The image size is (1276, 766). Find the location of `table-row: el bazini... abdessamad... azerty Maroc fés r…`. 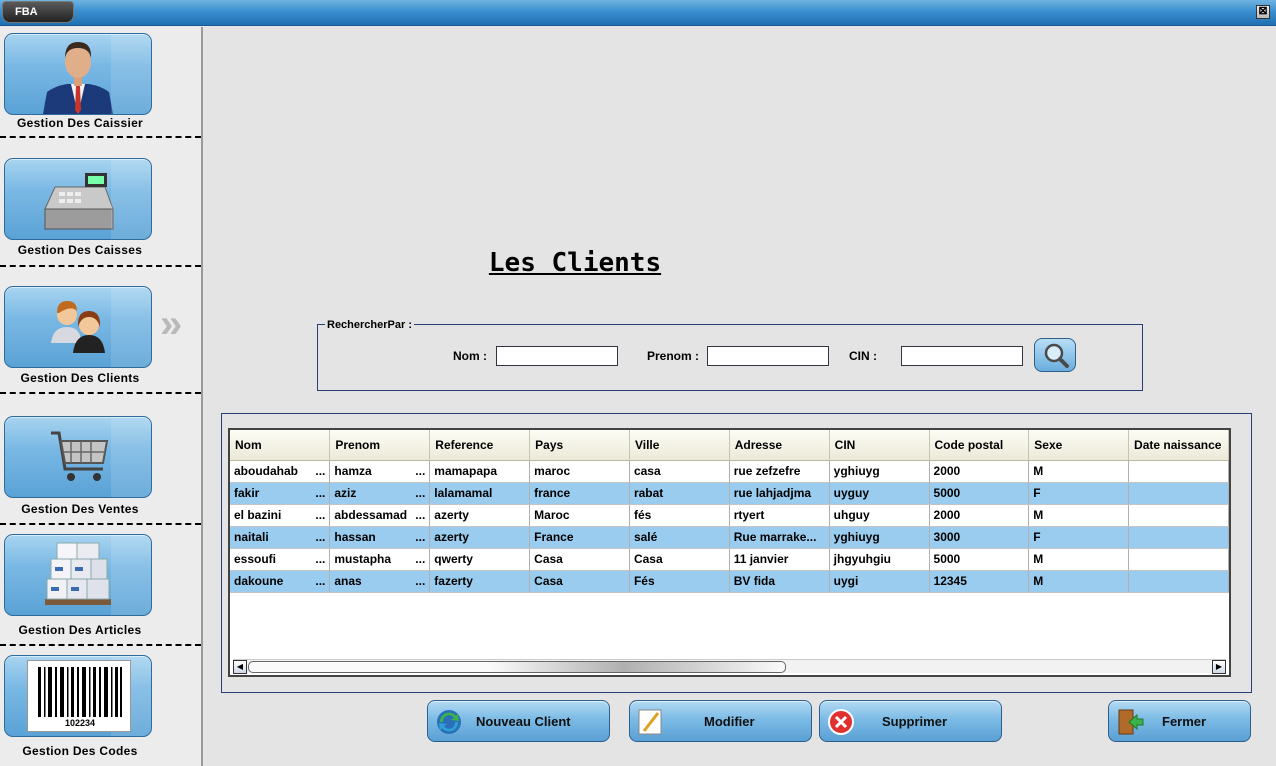

table-row: el bazini... abdessamad... azerty Maroc fés r… is located at coordinates (729, 515).